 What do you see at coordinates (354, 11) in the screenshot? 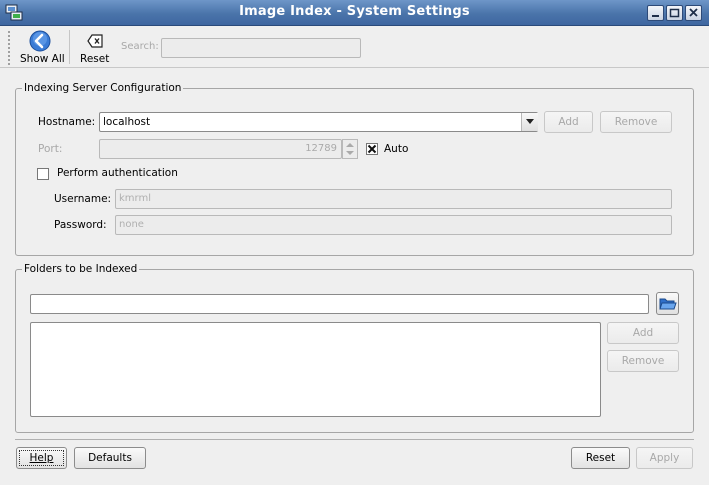
I see `window-title: Image Index - System Settings` at bounding box center [354, 11].